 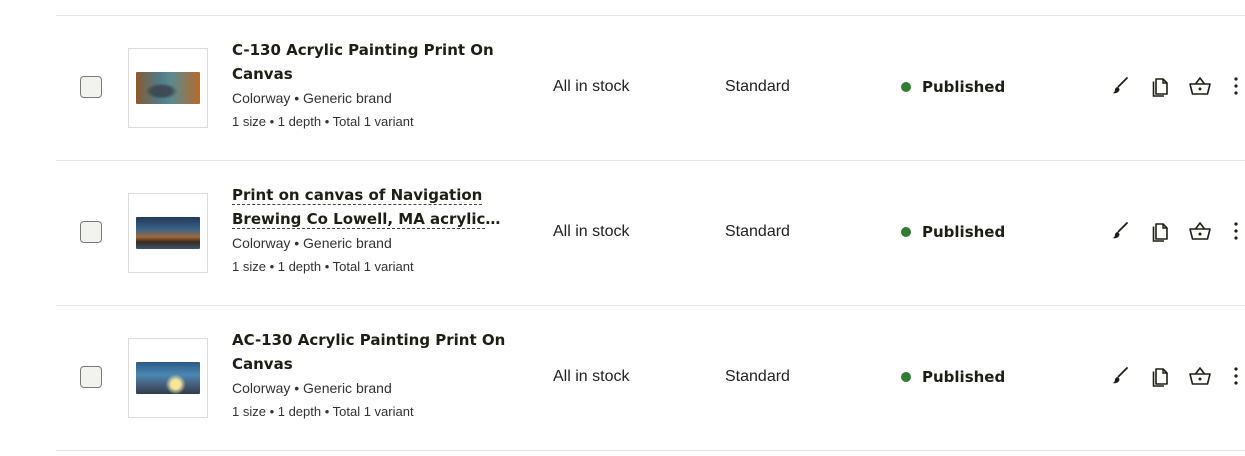 I want to click on product-title: AC-130 Acrylic Painting Print On Canvas, so click(x=382, y=352).